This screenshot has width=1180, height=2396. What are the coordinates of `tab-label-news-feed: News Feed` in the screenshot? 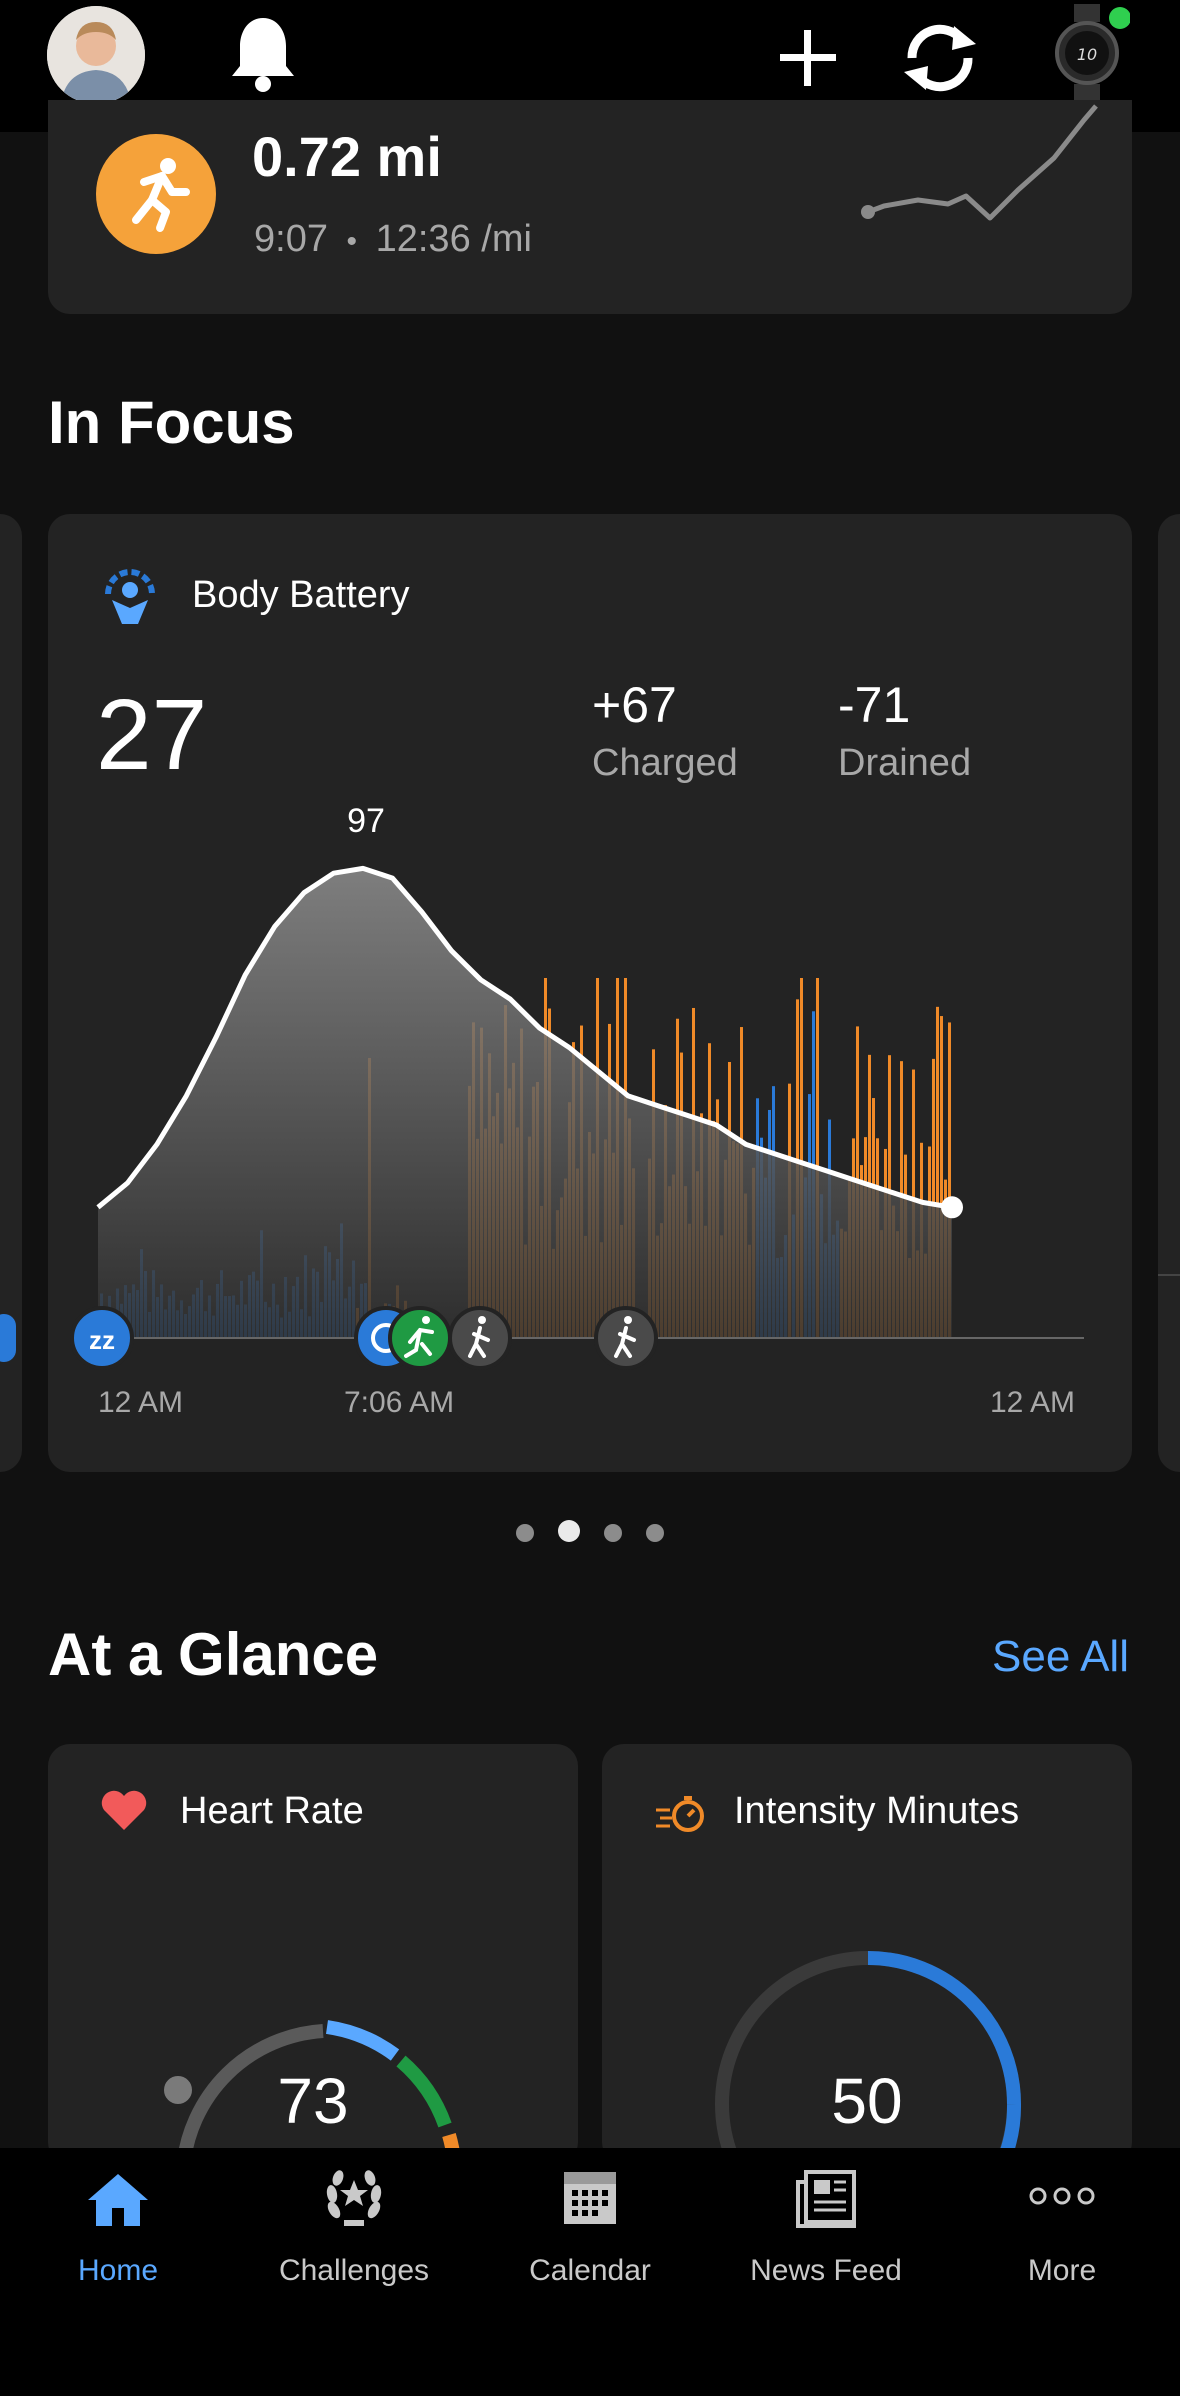 It's located at (826, 2270).